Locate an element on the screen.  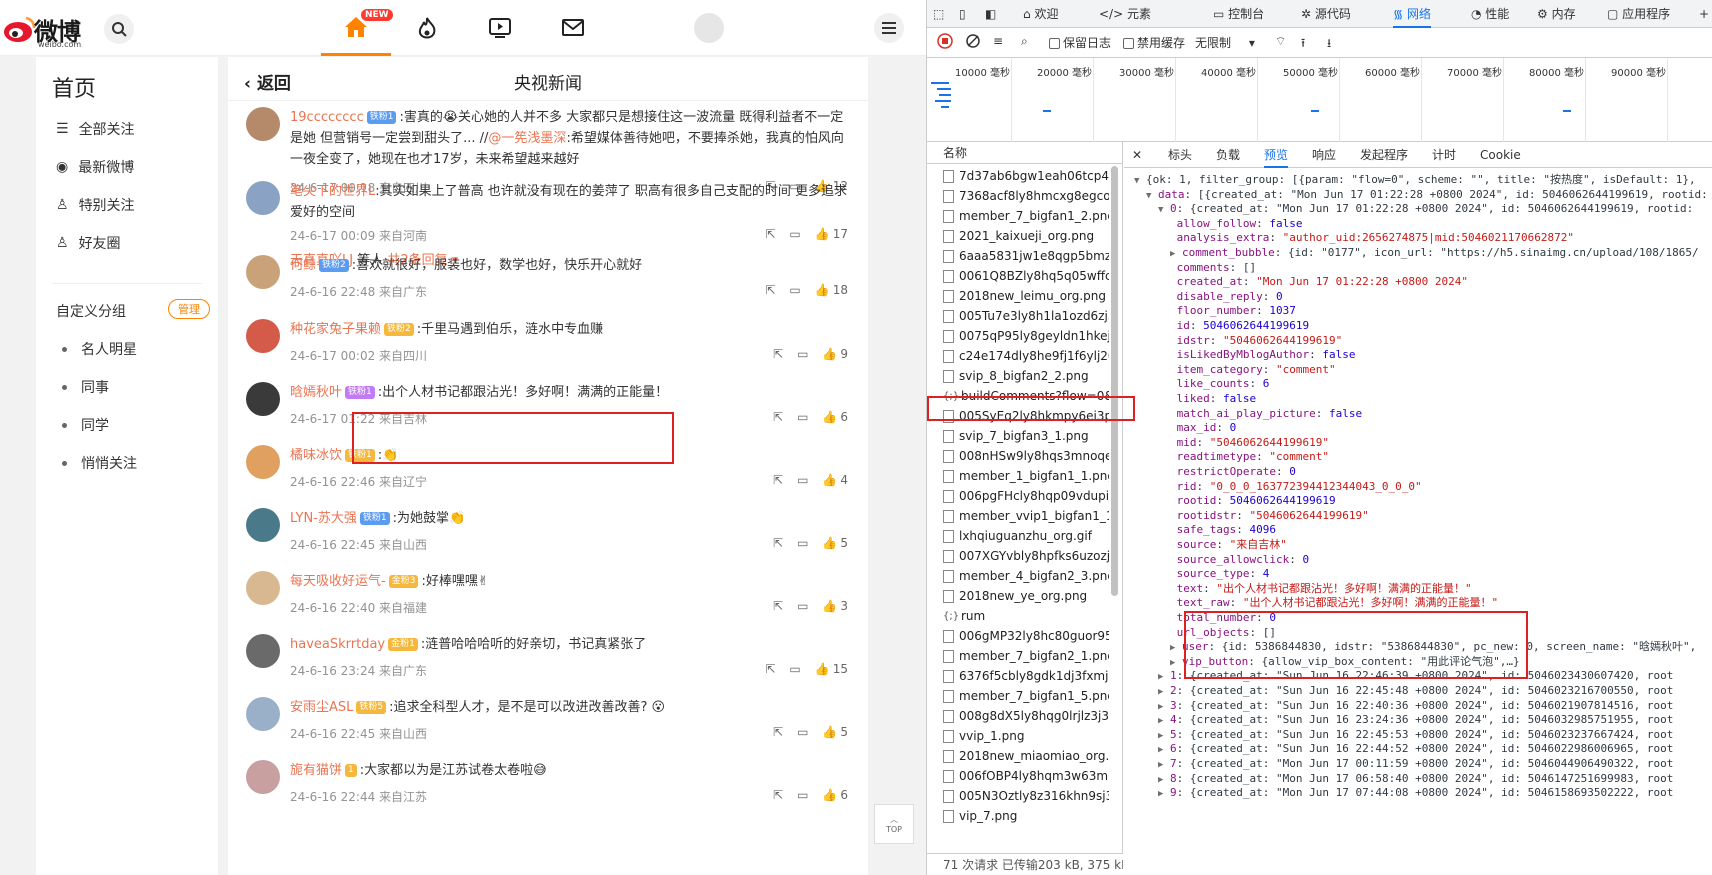
request-row: {;} rum is located at coordinates (1026, 616).